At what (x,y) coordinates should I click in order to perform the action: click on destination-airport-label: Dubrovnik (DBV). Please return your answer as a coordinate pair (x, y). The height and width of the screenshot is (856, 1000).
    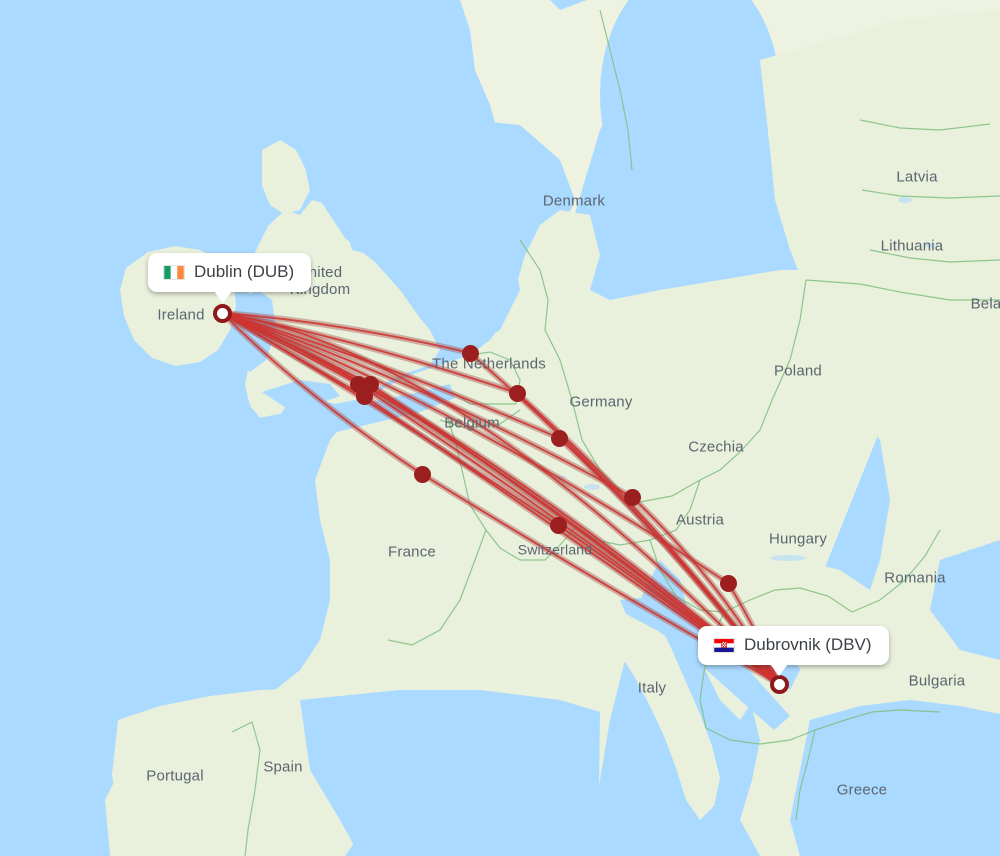
    Looking at the image, I should click on (808, 644).